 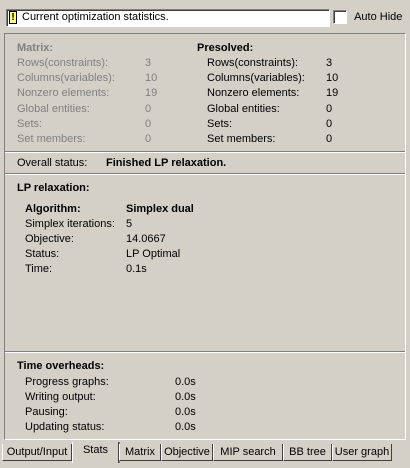 I want to click on matrix-global-label: Global entities:, so click(x=53, y=109).